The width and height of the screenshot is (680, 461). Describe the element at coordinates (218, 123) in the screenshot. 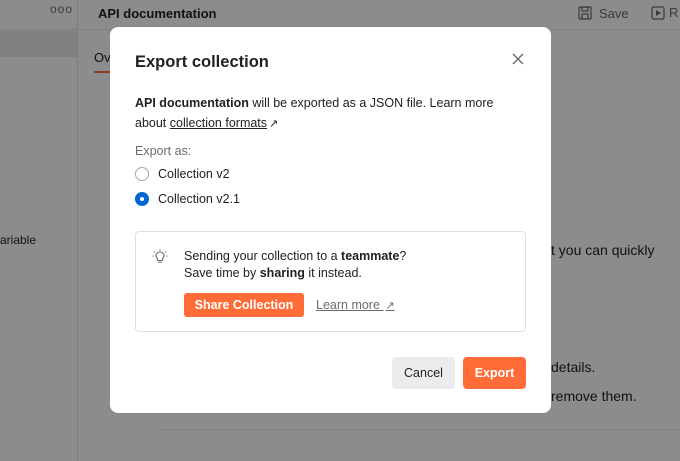

I see `collection-formats-link: collection formats` at that location.